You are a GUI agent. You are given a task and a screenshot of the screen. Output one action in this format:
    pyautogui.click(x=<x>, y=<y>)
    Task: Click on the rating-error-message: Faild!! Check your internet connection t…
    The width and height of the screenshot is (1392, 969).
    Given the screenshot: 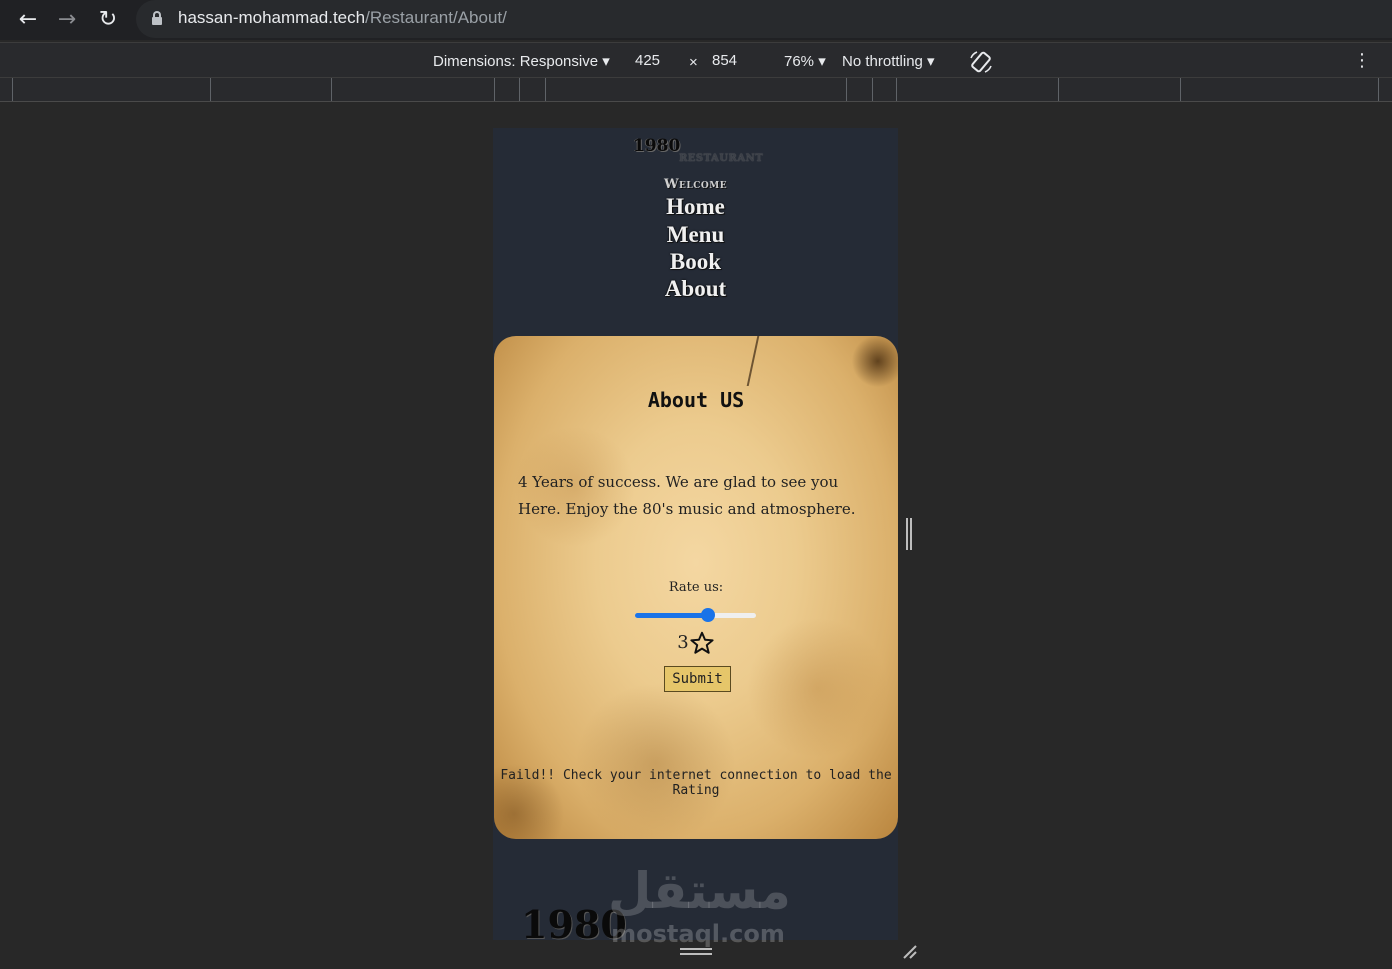 What is the action you would take?
    pyautogui.click(x=696, y=783)
    